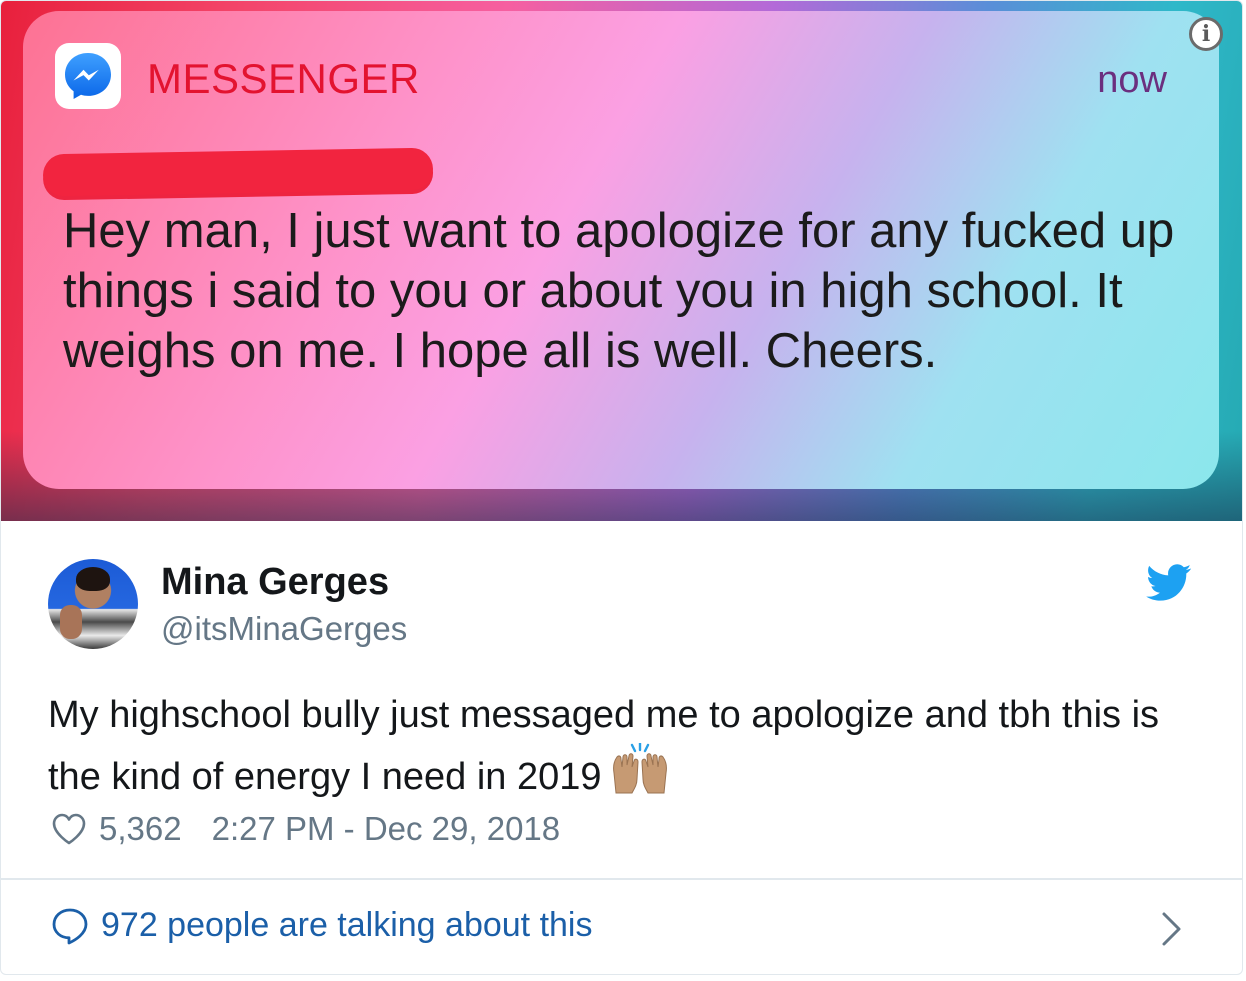 This screenshot has height=981, width=1246. What do you see at coordinates (70, 926) in the screenshot?
I see `speech-bubble-icon` at bounding box center [70, 926].